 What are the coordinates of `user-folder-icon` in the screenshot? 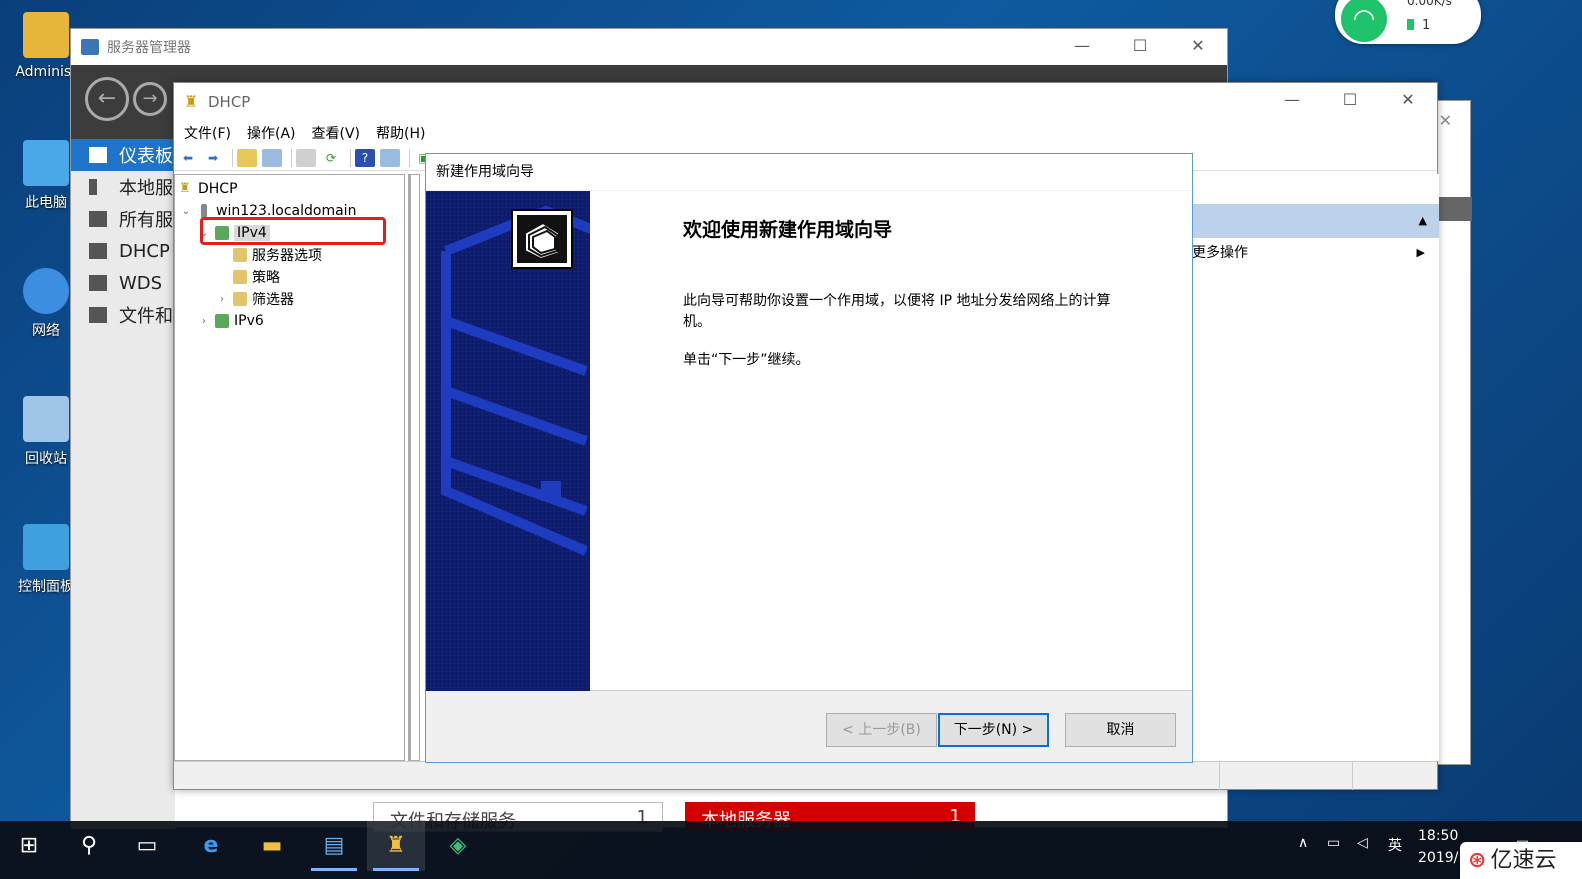 It's located at (46, 35).